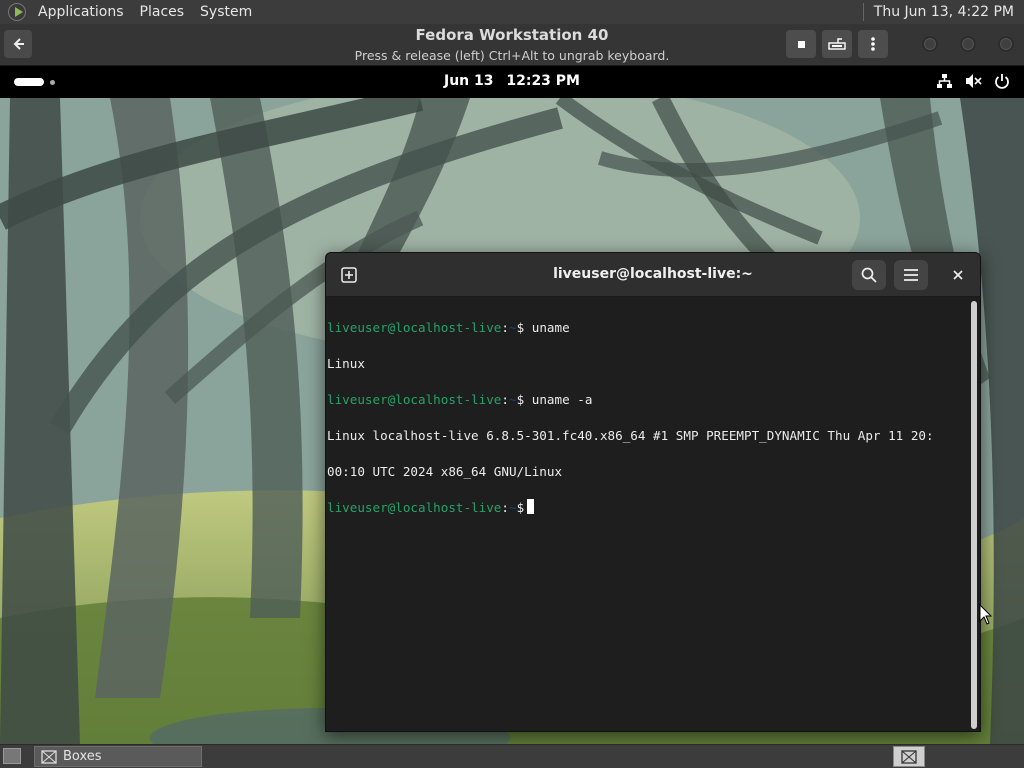 This screenshot has height=768, width=1024. What do you see at coordinates (445, 471) in the screenshot?
I see `terminal-line: 00:10 UTC 2024 x86_64 GNU/Linux` at bounding box center [445, 471].